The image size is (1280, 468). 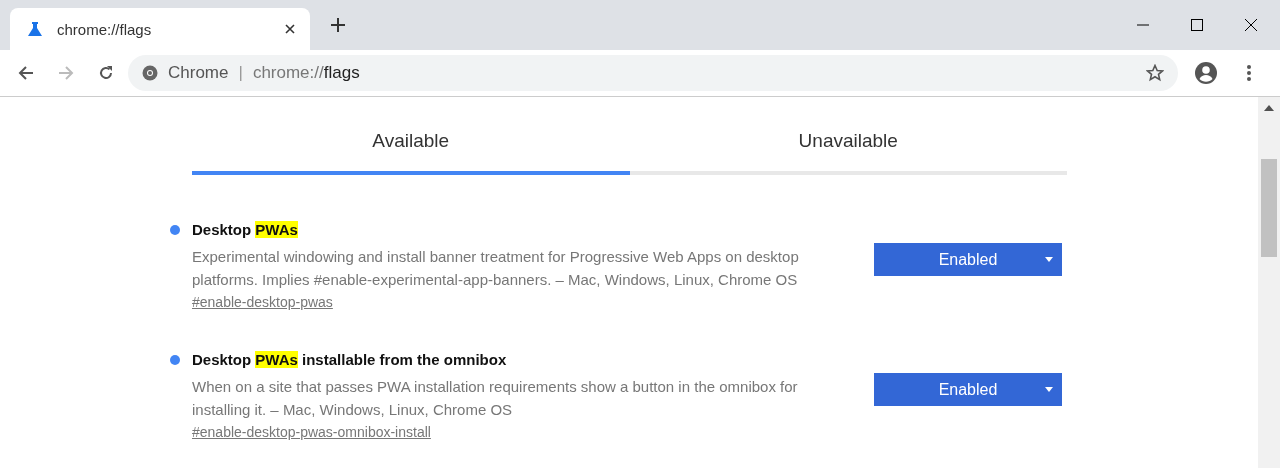 What do you see at coordinates (35, 29) in the screenshot?
I see `flask-icon` at bounding box center [35, 29].